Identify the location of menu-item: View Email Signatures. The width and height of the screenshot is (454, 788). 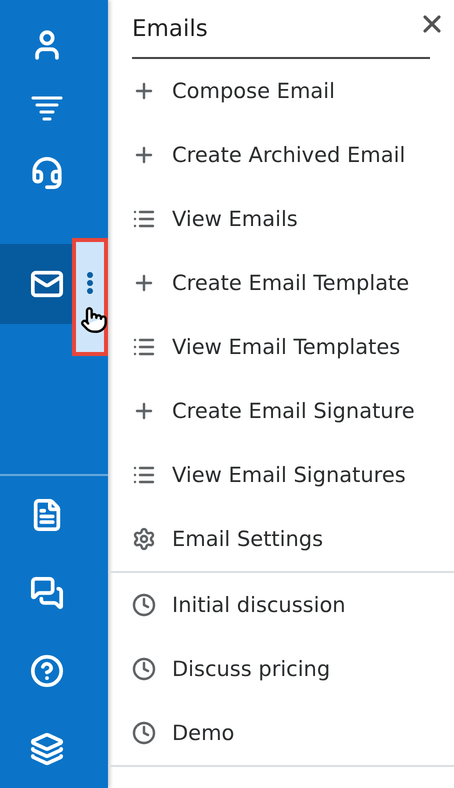
(293, 475).